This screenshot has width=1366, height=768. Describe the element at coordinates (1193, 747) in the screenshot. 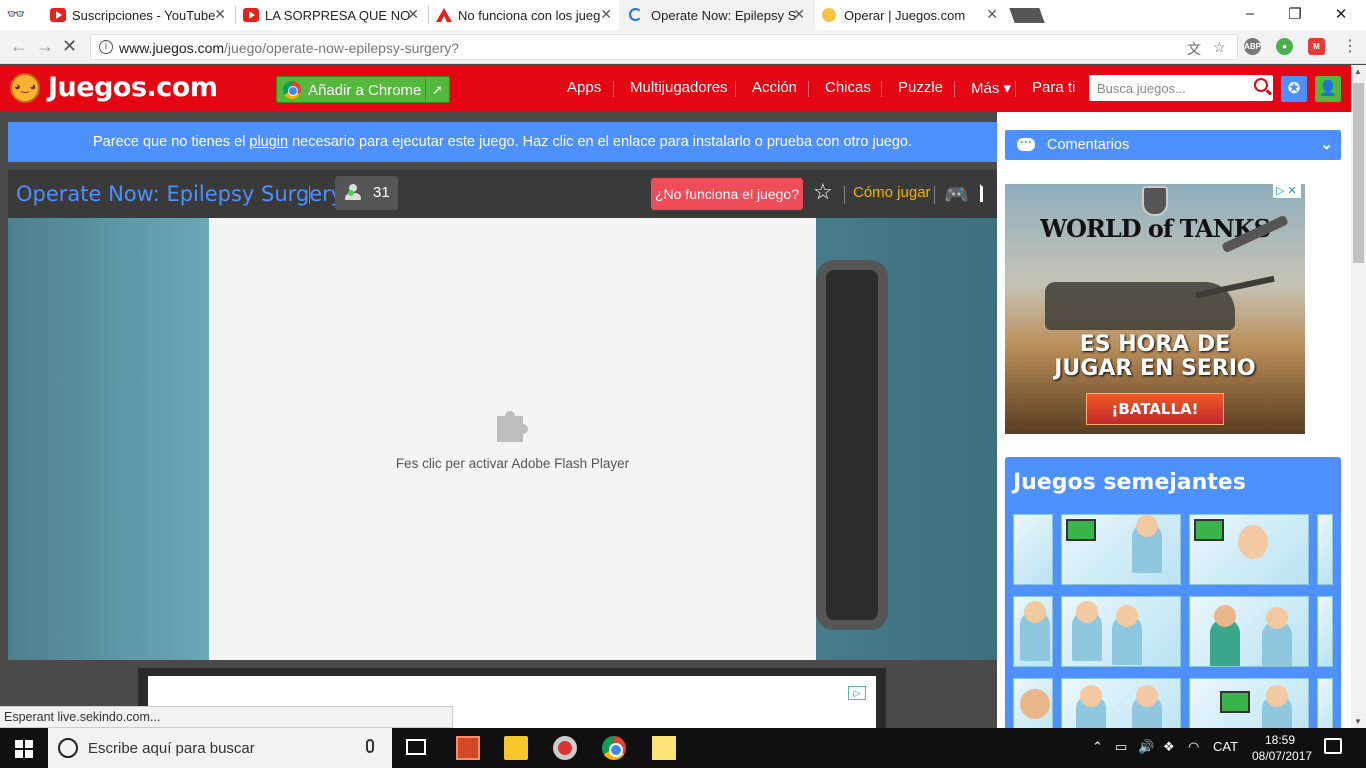

I see `wifi-icon: ◠` at that location.